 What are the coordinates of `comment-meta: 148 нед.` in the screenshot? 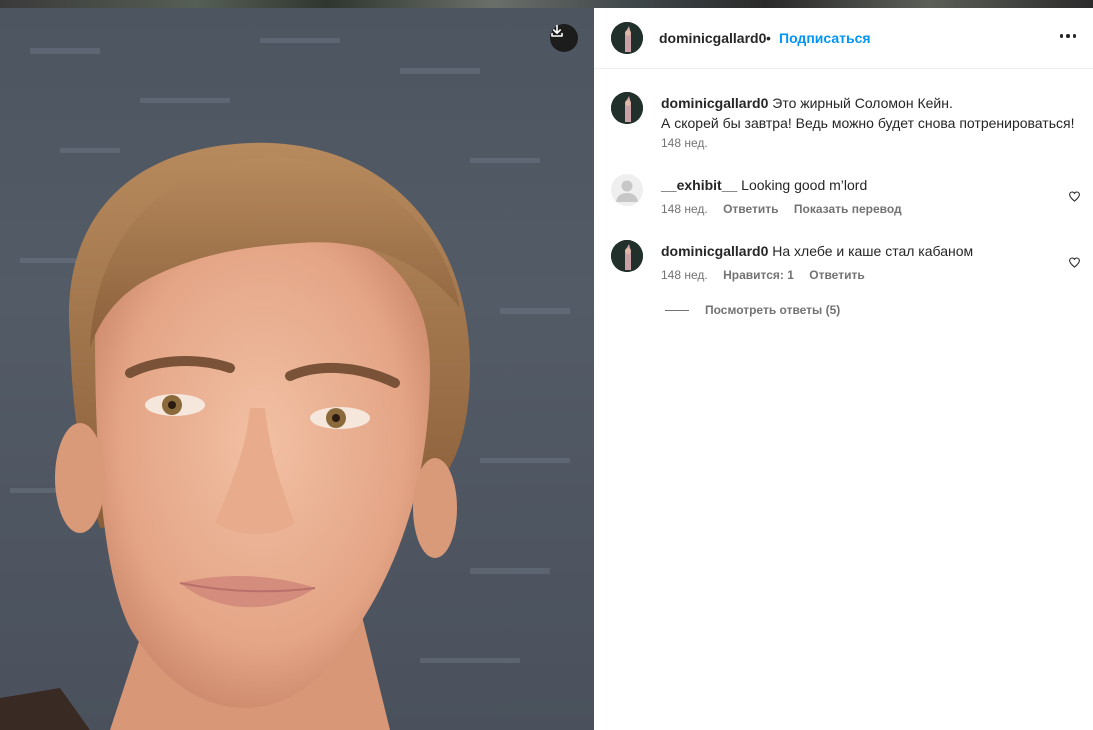 It's located at (690, 143).